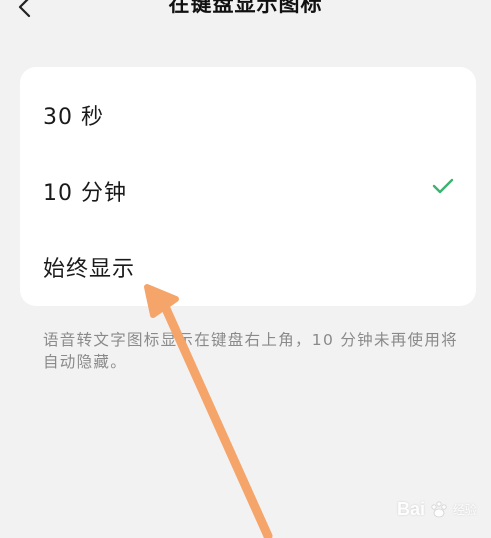 Image resolution: width=491 pixels, height=538 pixels. I want to click on option-label: 始终显示, so click(89, 269).